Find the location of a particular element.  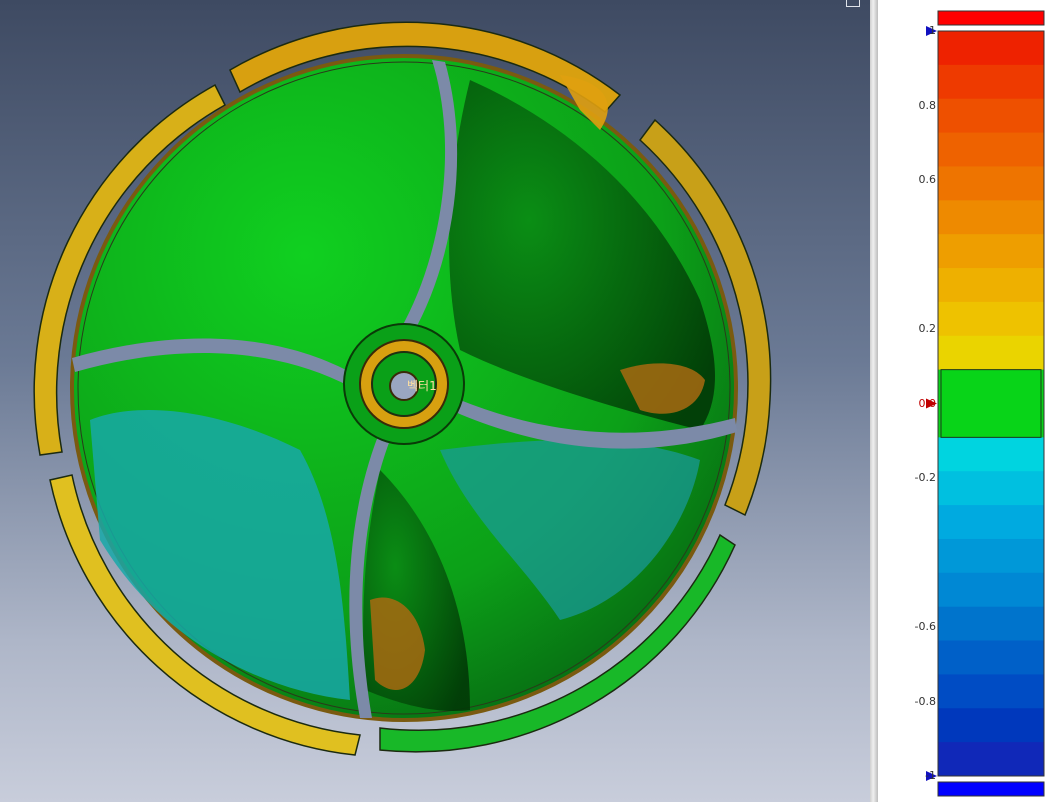

impeller-hub is located at coordinates (404, 384).